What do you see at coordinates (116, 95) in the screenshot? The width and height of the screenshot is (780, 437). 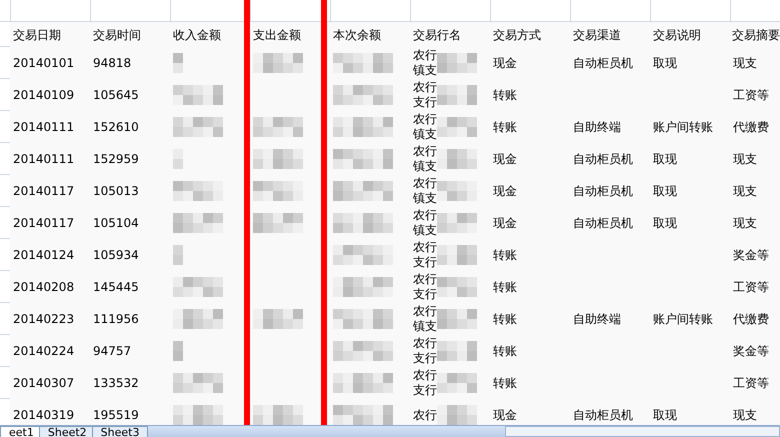 I see `table-cell-text: 105645` at bounding box center [116, 95].